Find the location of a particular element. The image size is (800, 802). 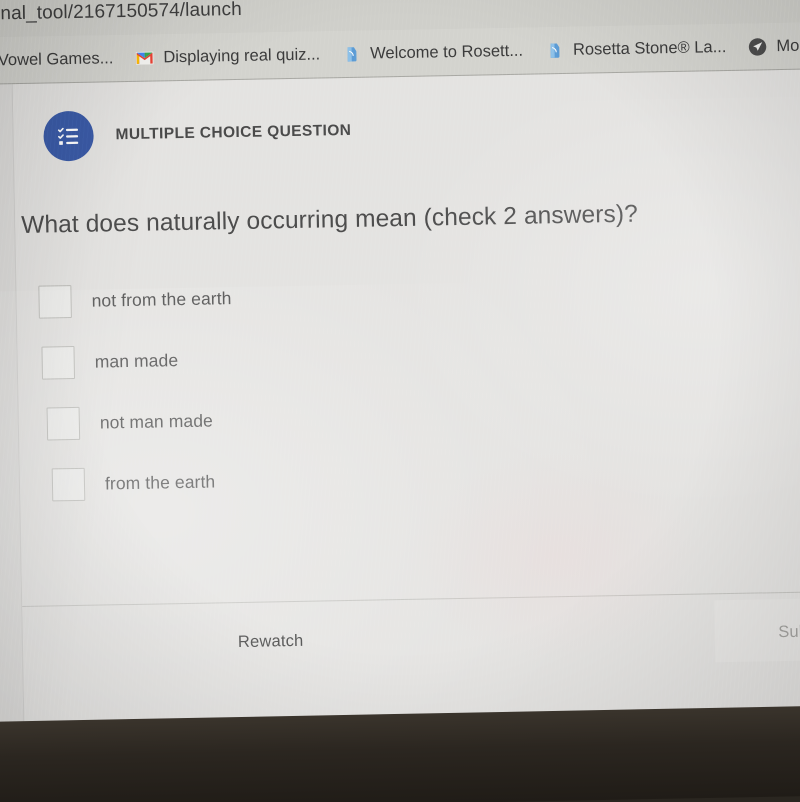

answer-option-label: not man made is located at coordinates (156, 421).